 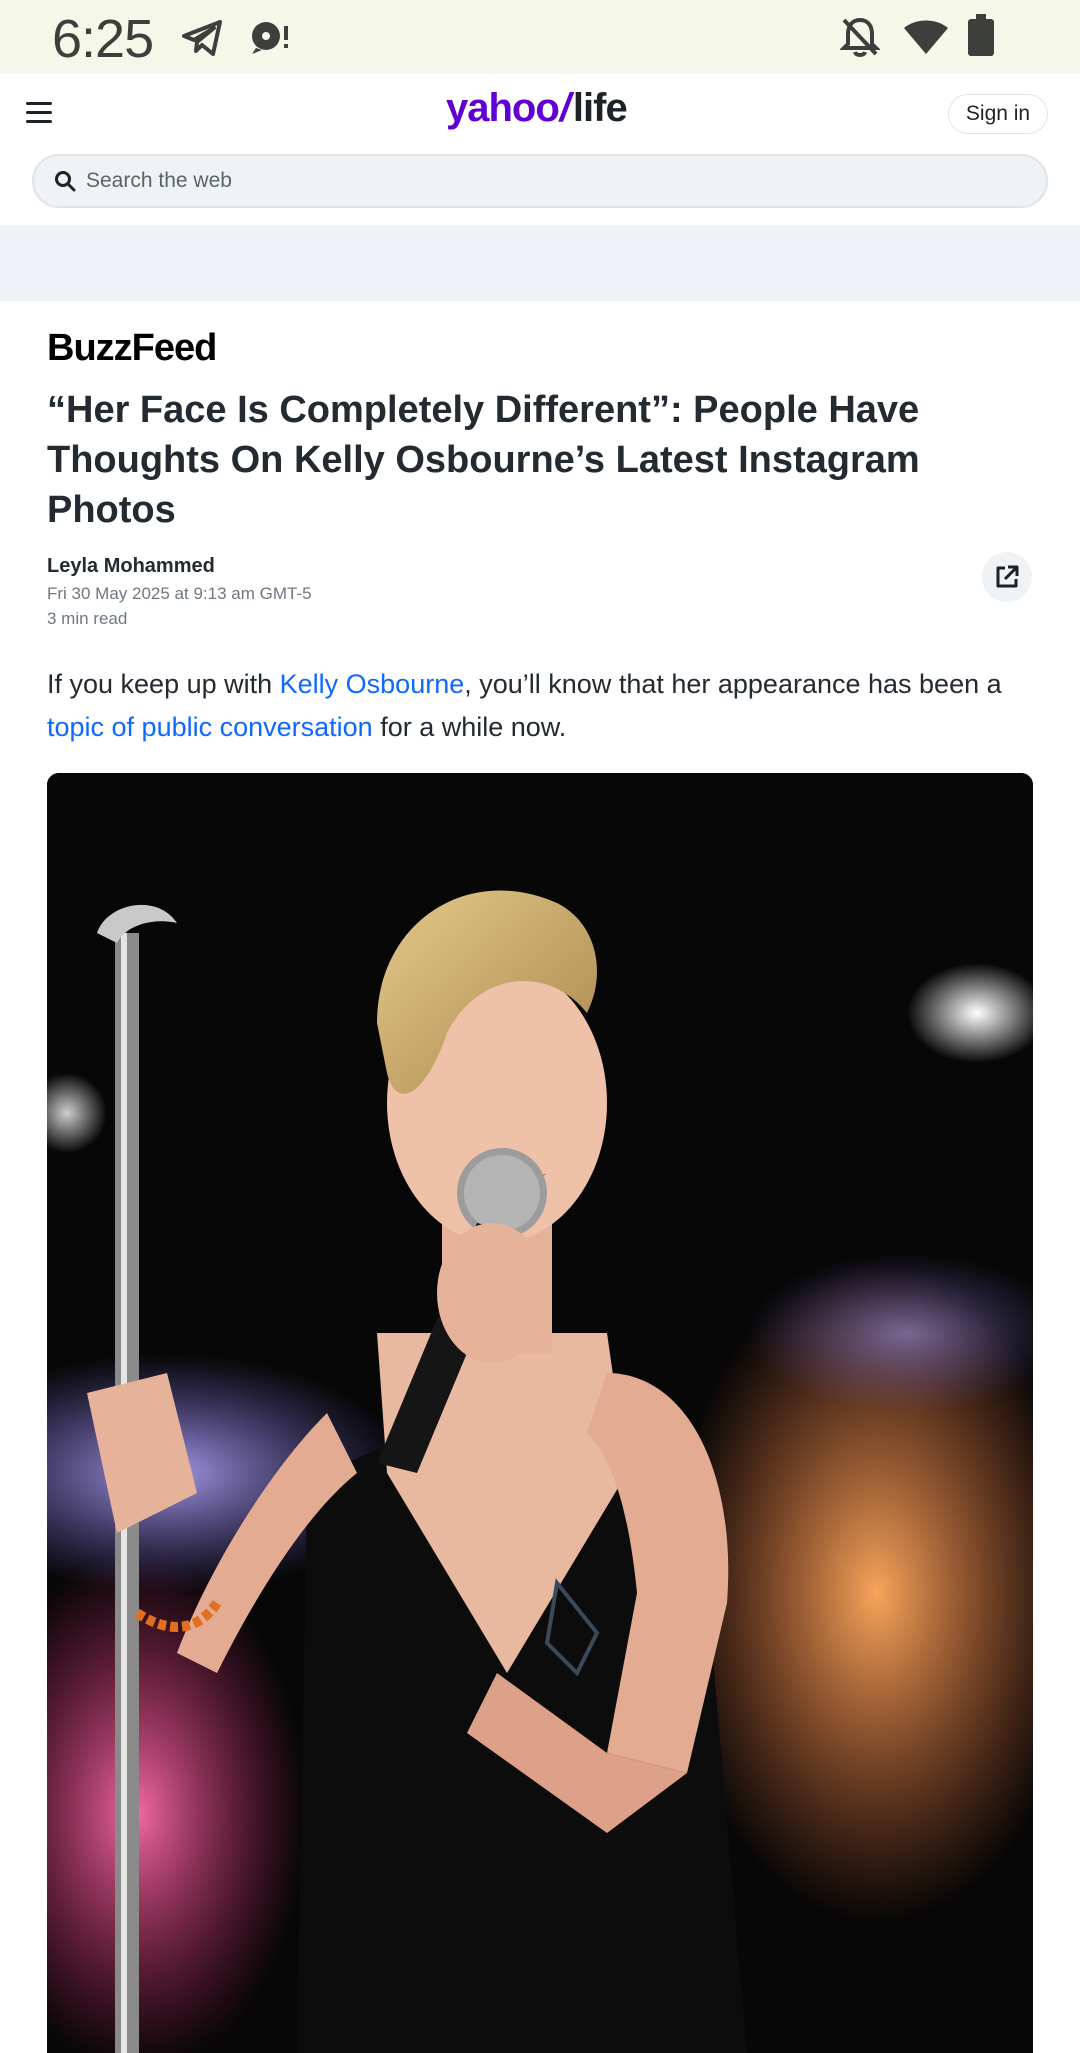 What do you see at coordinates (469, 727) in the screenshot?
I see `paragraph-text: for a while now.` at bounding box center [469, 727].